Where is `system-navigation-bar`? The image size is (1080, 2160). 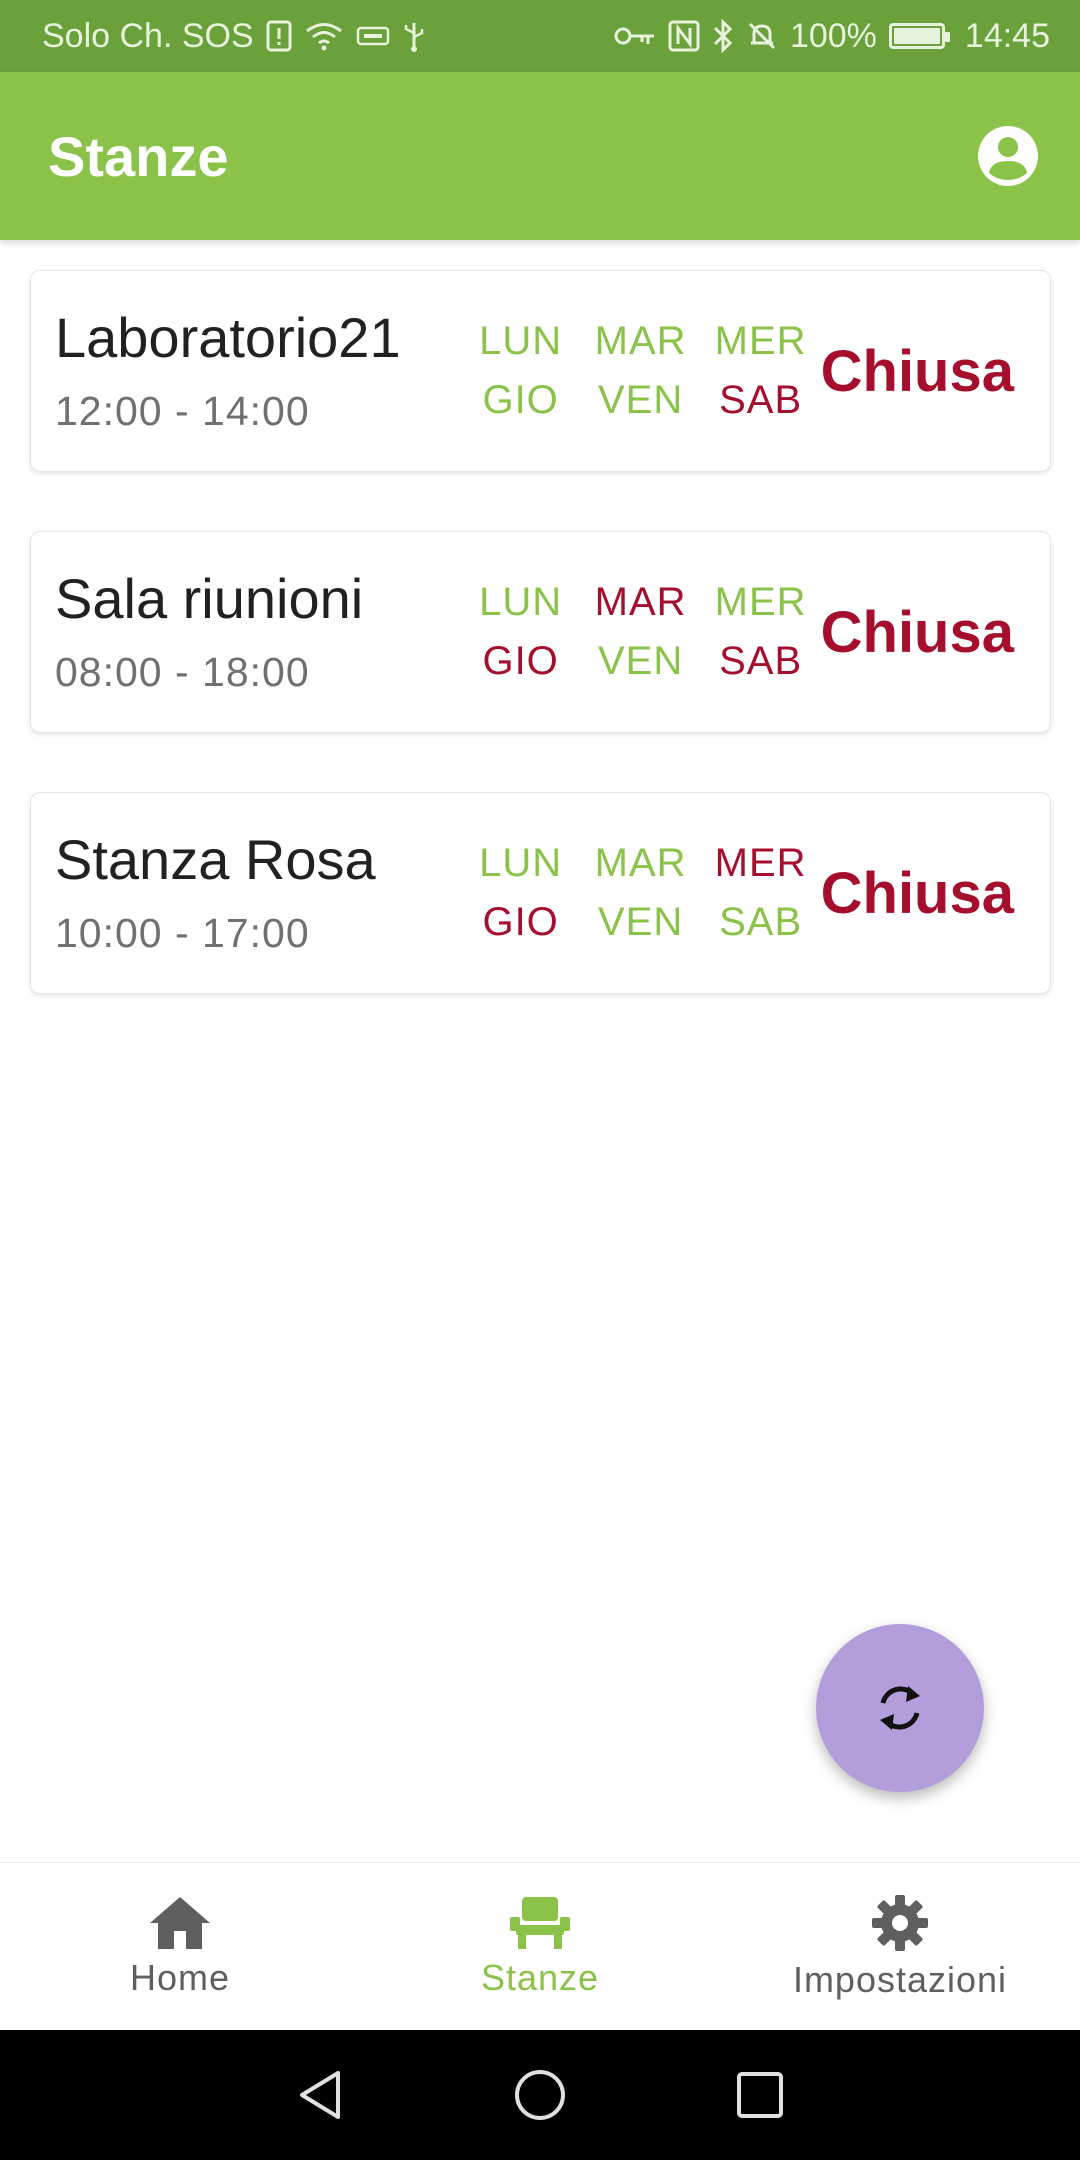
system-navigation-bar is located at coordinates (540, 2095).